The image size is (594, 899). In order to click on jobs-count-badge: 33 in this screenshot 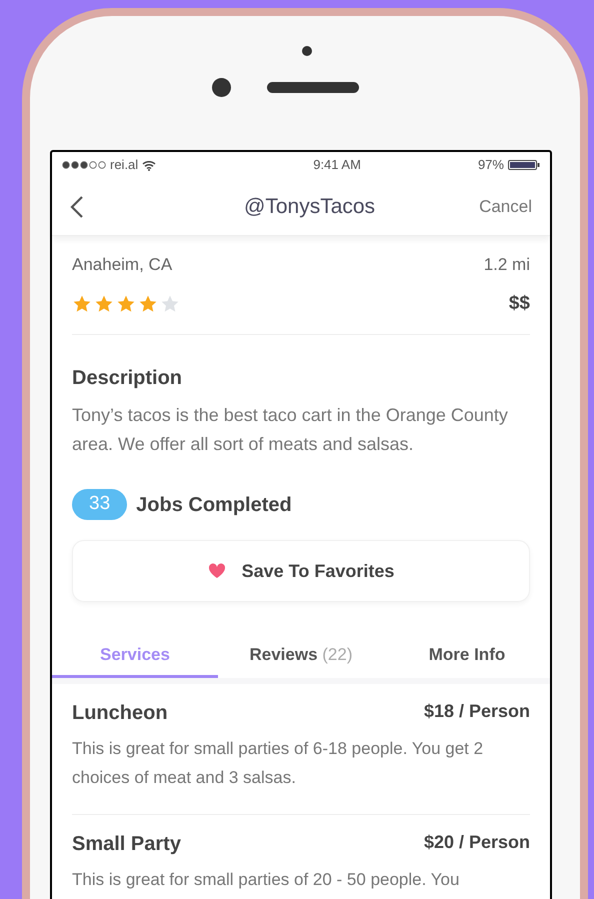, I will do `click(100, 504)`.